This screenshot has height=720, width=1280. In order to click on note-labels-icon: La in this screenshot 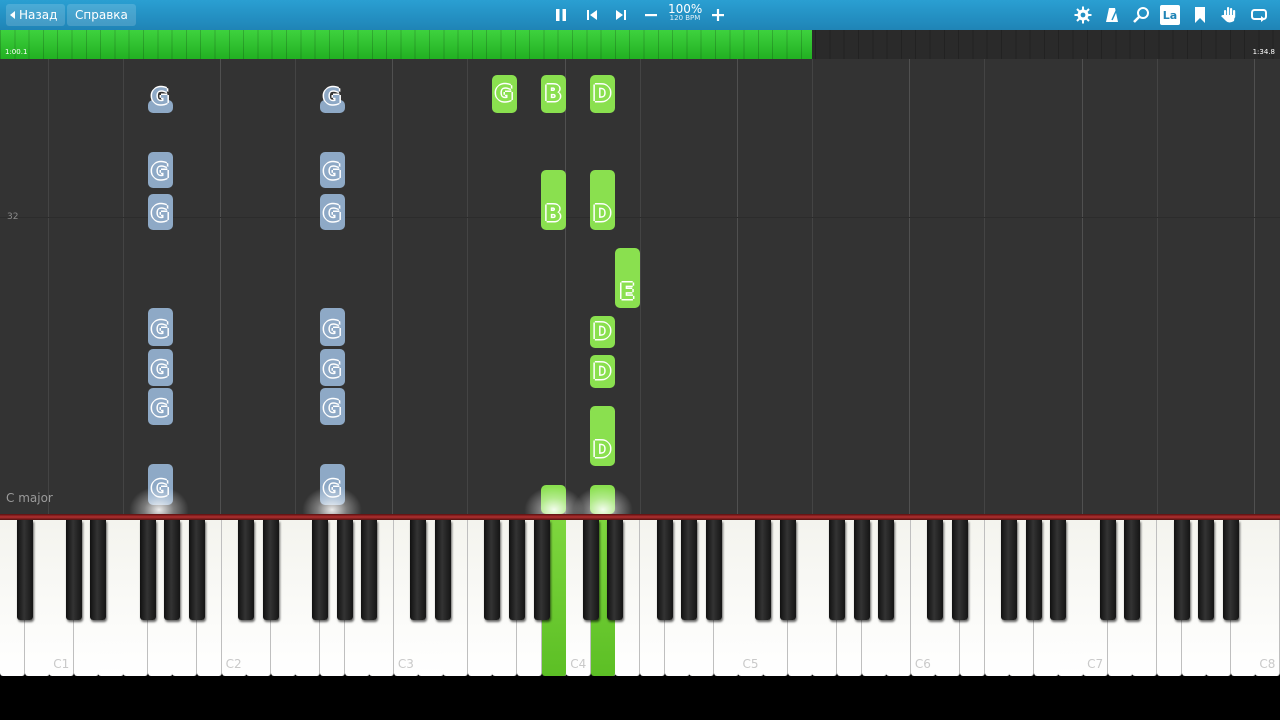, I will do `click(1170, 15)`.